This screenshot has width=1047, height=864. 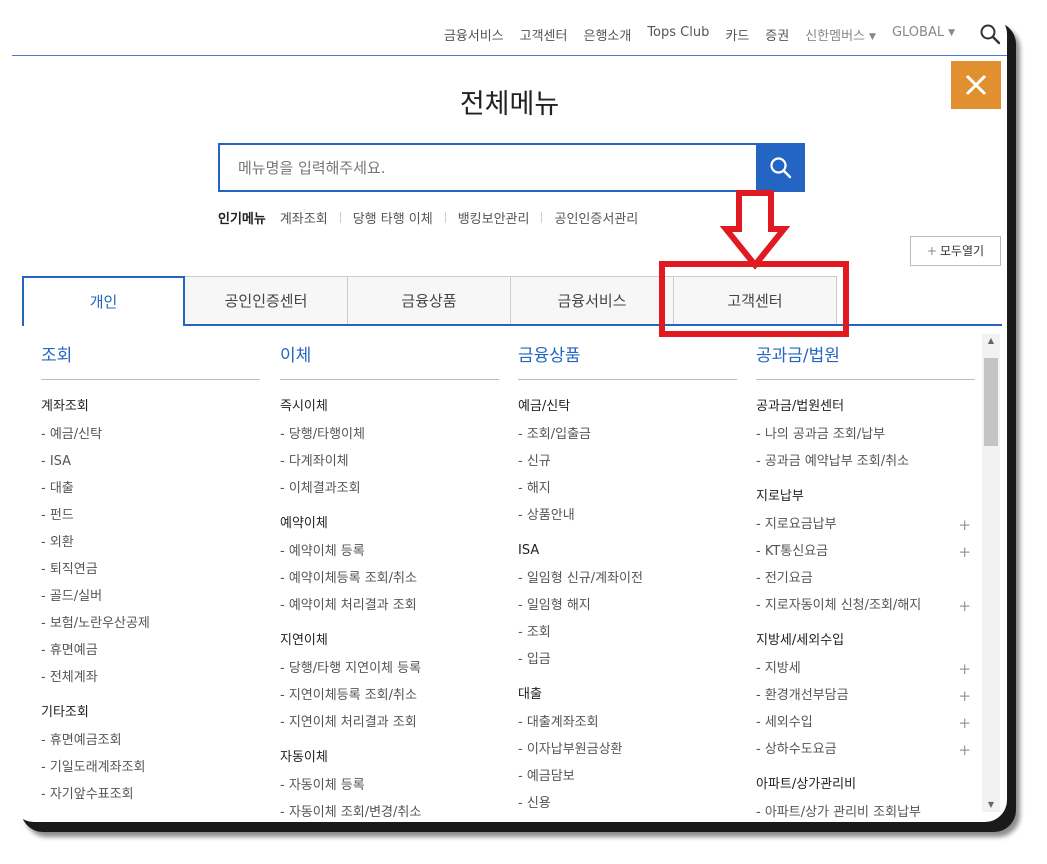 What do you see at coordinates (150, 491) in the screenshot?
I see `menu-link: - 대출` at bounding box center [150, 491].